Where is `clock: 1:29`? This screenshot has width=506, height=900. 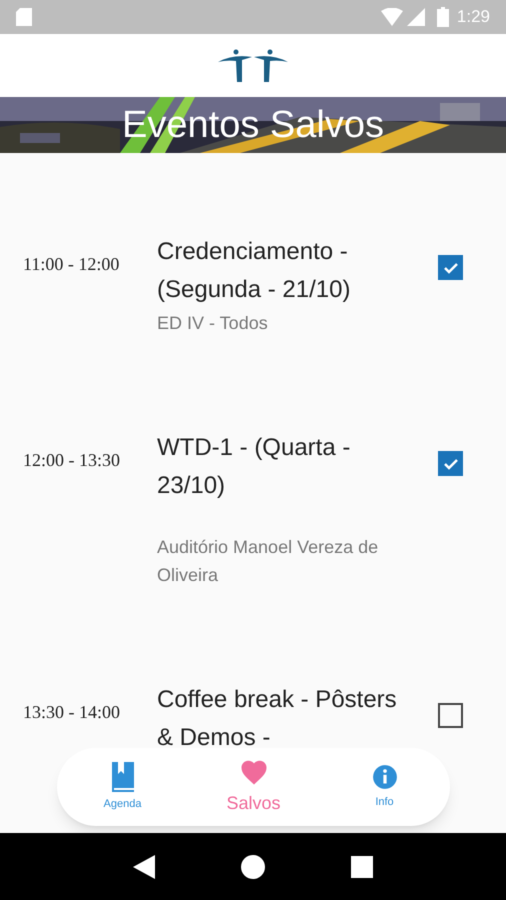 clock: 1:29 is located at coordinates (473, 17).